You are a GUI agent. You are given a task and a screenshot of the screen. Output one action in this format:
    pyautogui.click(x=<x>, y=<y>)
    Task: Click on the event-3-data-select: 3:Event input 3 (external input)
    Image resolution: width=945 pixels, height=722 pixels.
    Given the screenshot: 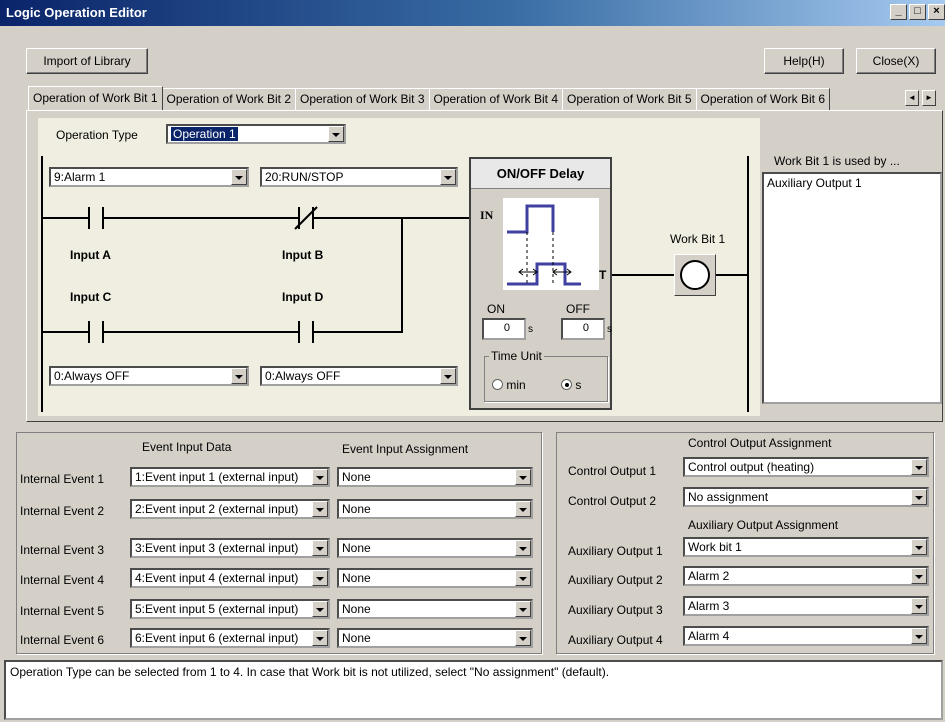 What is the action you would take?
    pyautogui.click(x=230, y=548)
    